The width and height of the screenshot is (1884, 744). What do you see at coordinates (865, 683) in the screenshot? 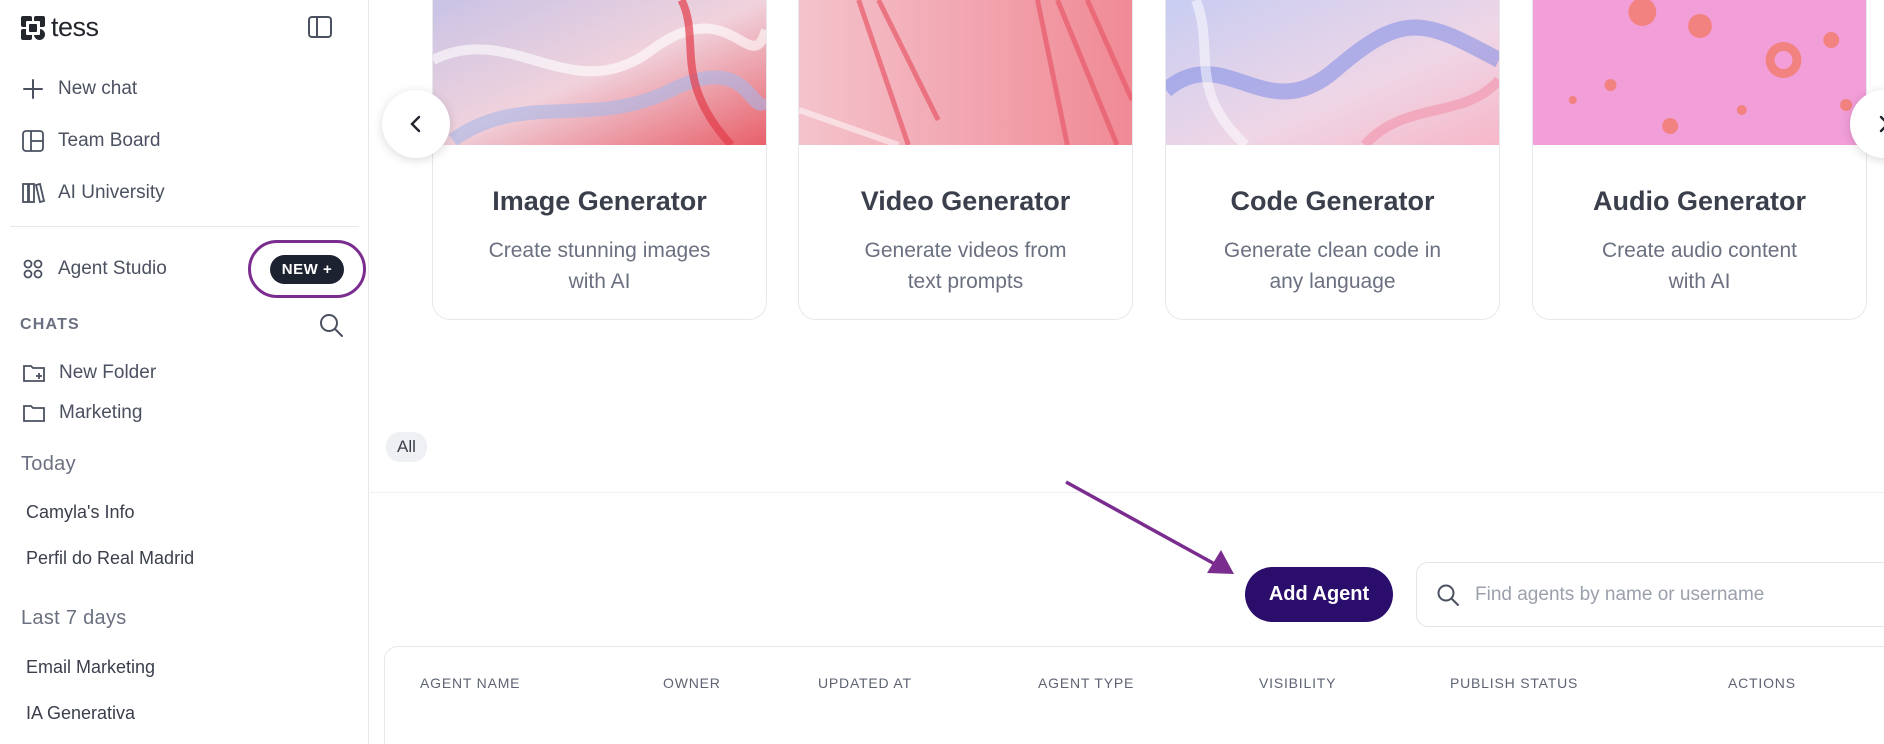
I see `column-header: UPDATED AT` at bounding box center [865, 683].